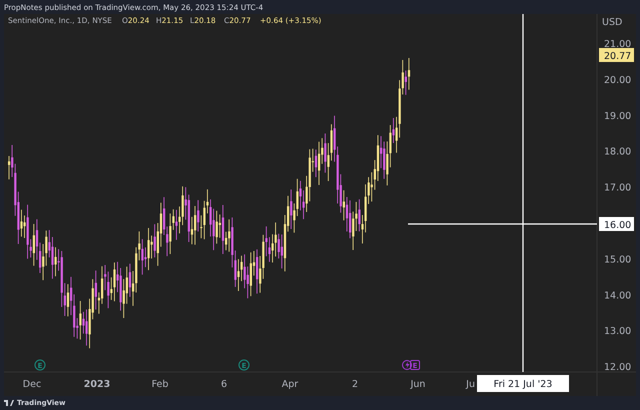 This screenshot has width=640, height=410. Describe the element at coordinates (618, 44) in the screenshot. I see `price-tick: 21.00` at that location.